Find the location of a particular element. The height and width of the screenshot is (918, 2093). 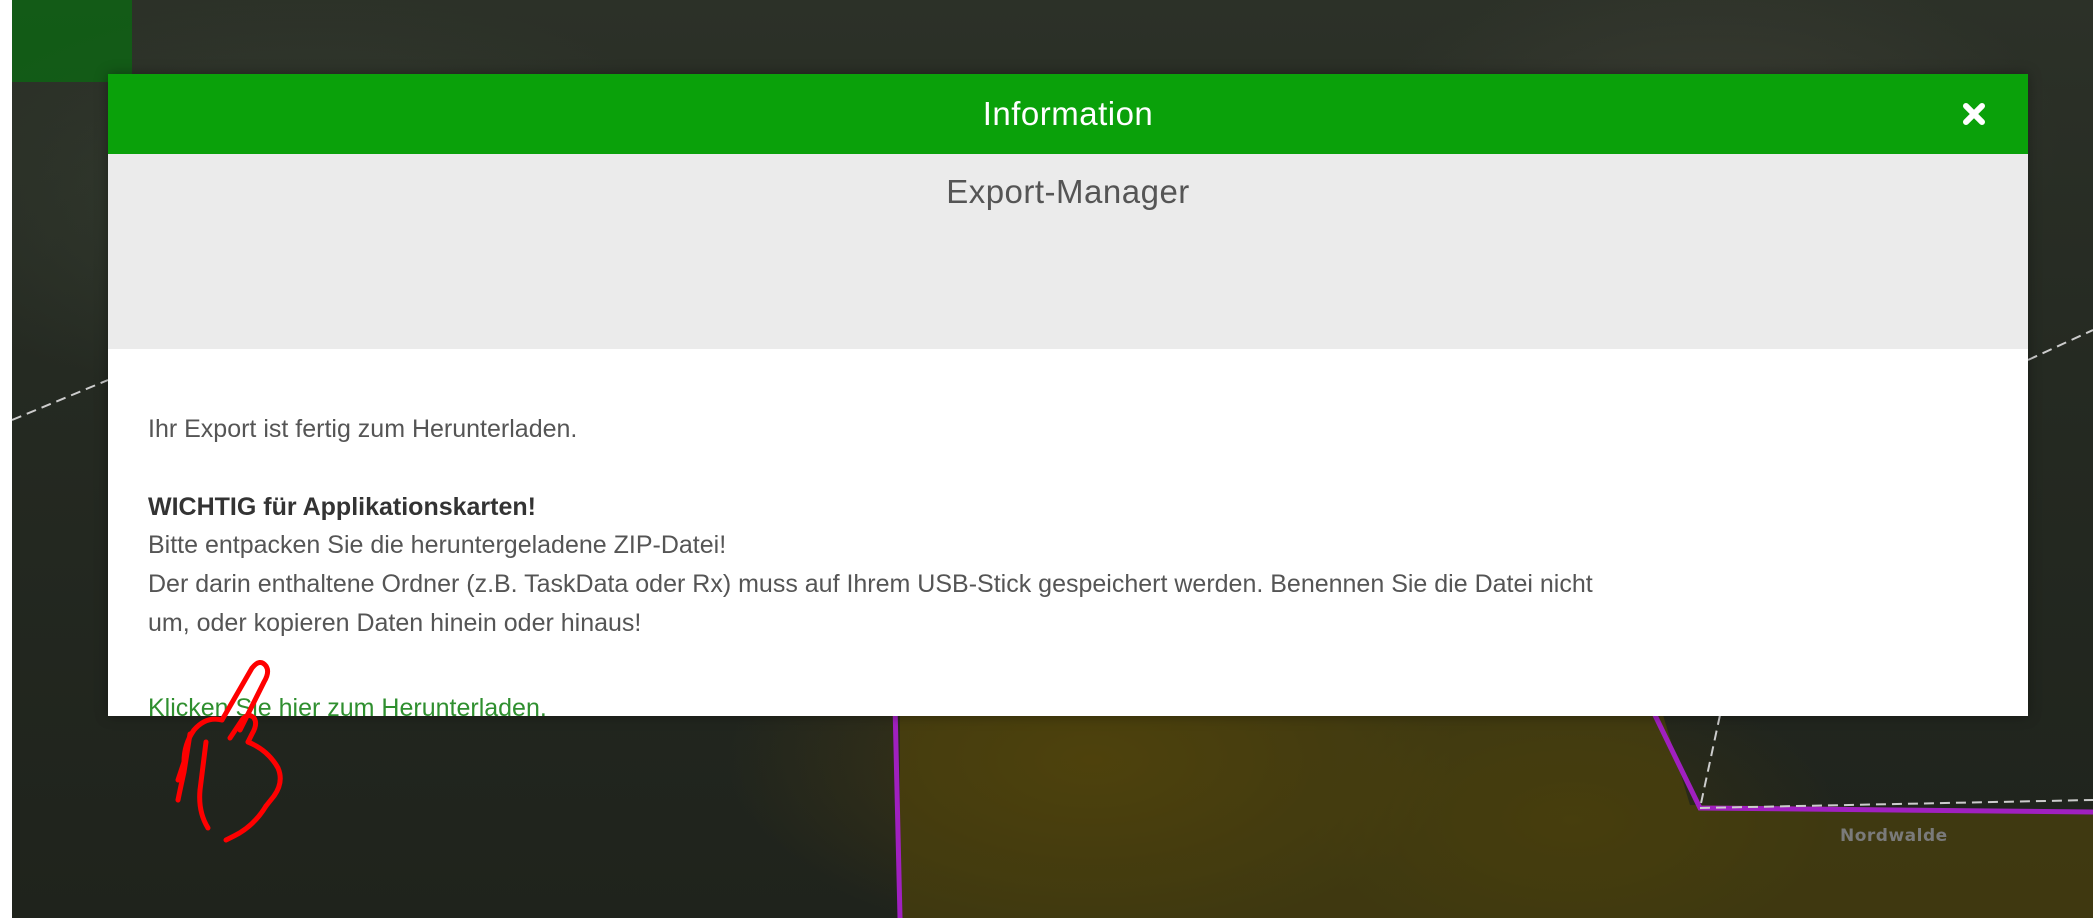

modal-title: Information is located at coordinates (1068, 113).